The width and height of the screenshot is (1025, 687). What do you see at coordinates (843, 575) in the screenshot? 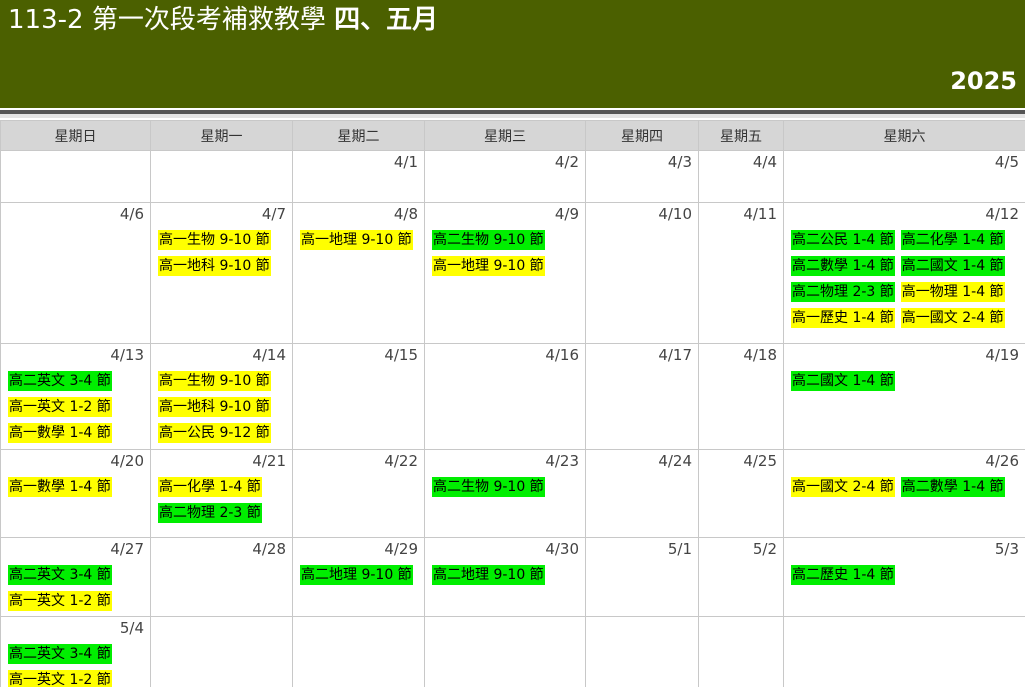
I see `event-item: 高二歷史 1-4 節` at bounding box center [843, 575].